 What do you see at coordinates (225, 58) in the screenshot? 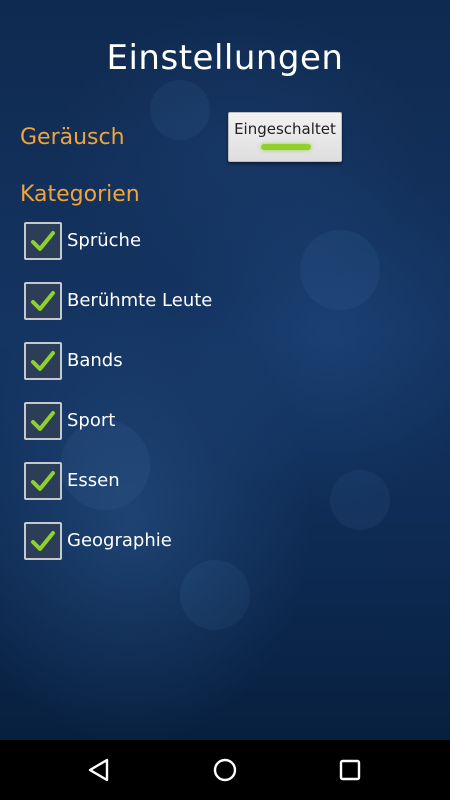
I see `page-title: Einstellungen` at bounding box center [225, 58].